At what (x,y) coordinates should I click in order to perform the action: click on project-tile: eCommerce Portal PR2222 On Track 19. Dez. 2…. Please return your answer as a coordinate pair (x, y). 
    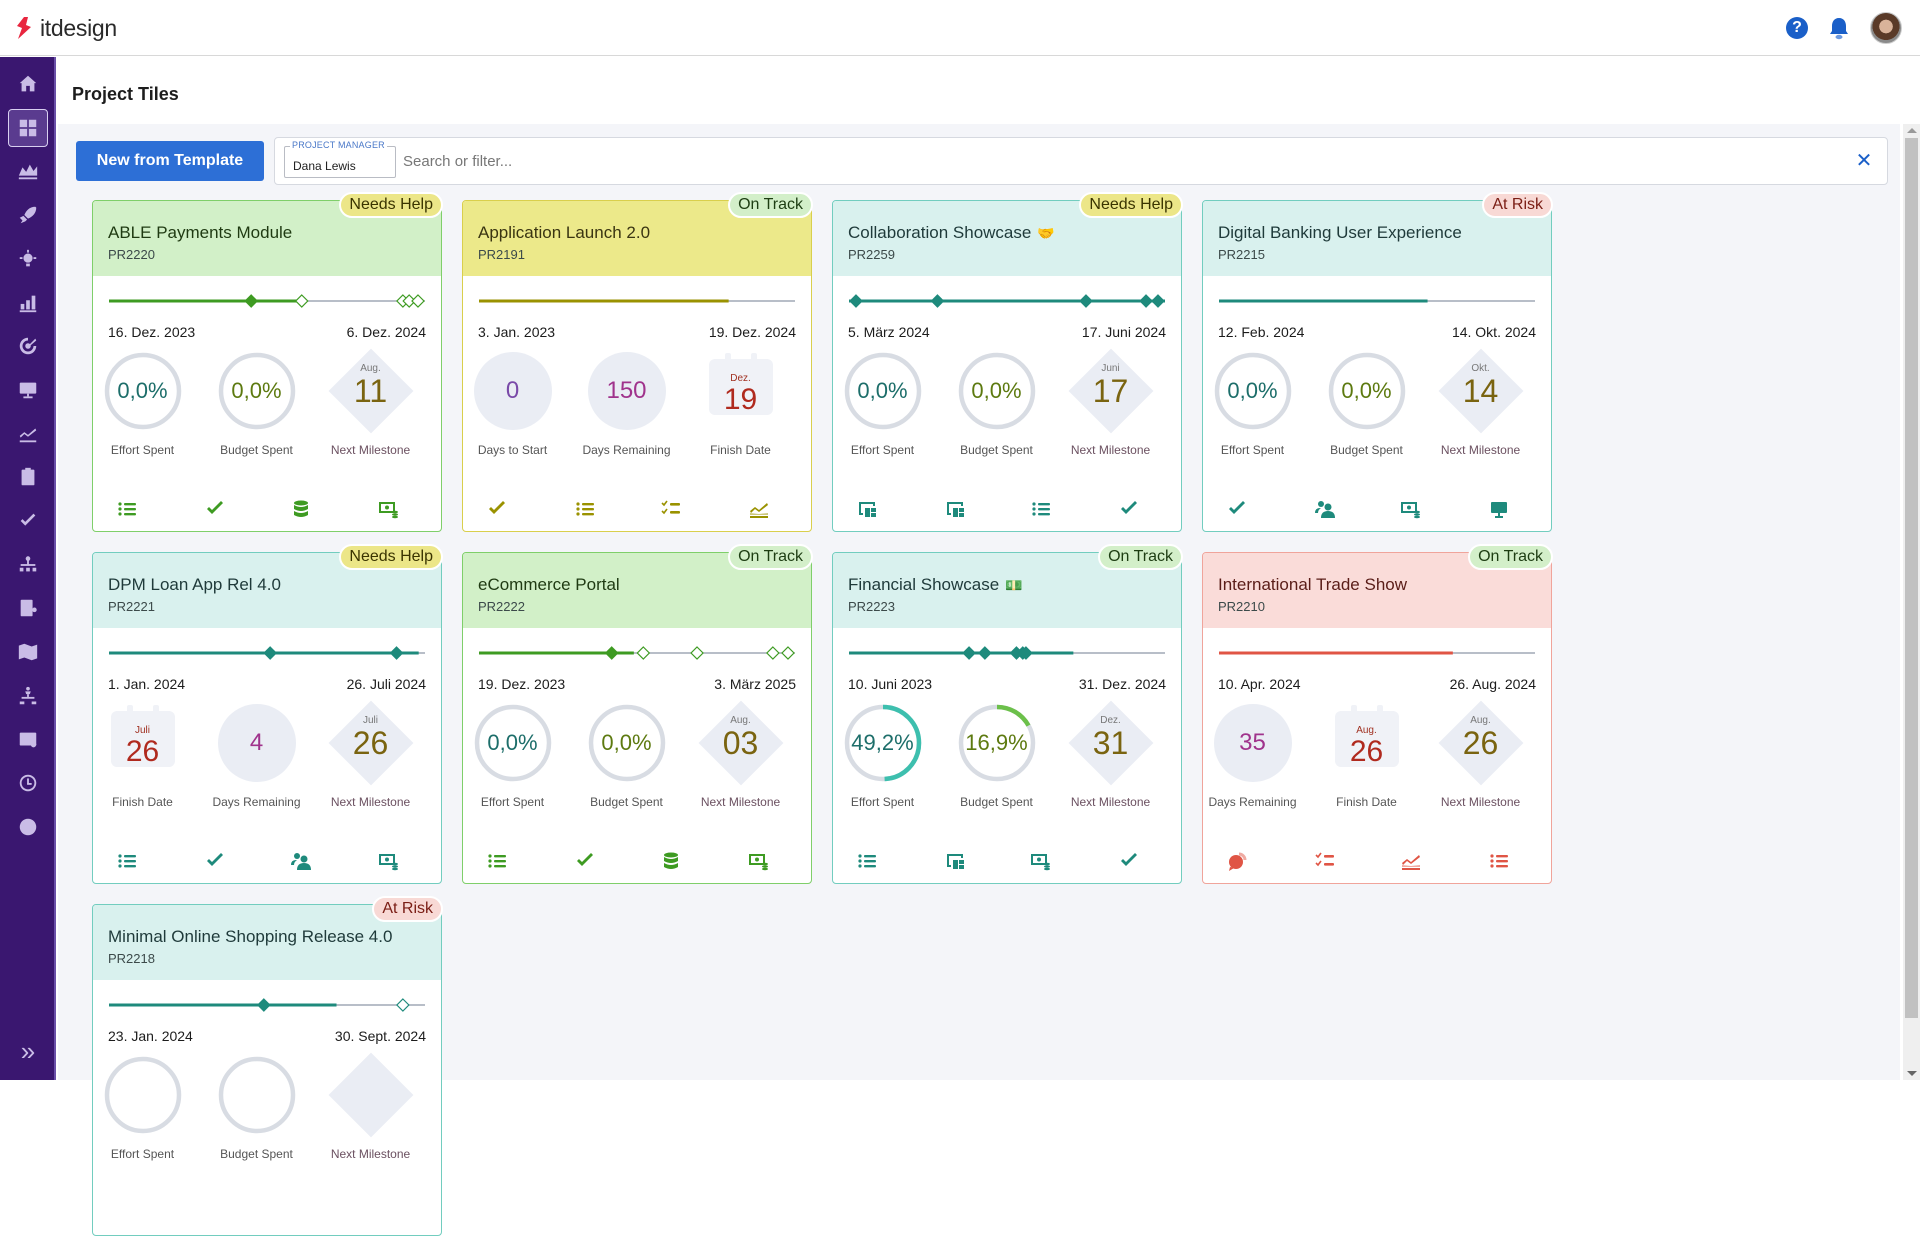
    Looking at the image, I should click on (637, 714).